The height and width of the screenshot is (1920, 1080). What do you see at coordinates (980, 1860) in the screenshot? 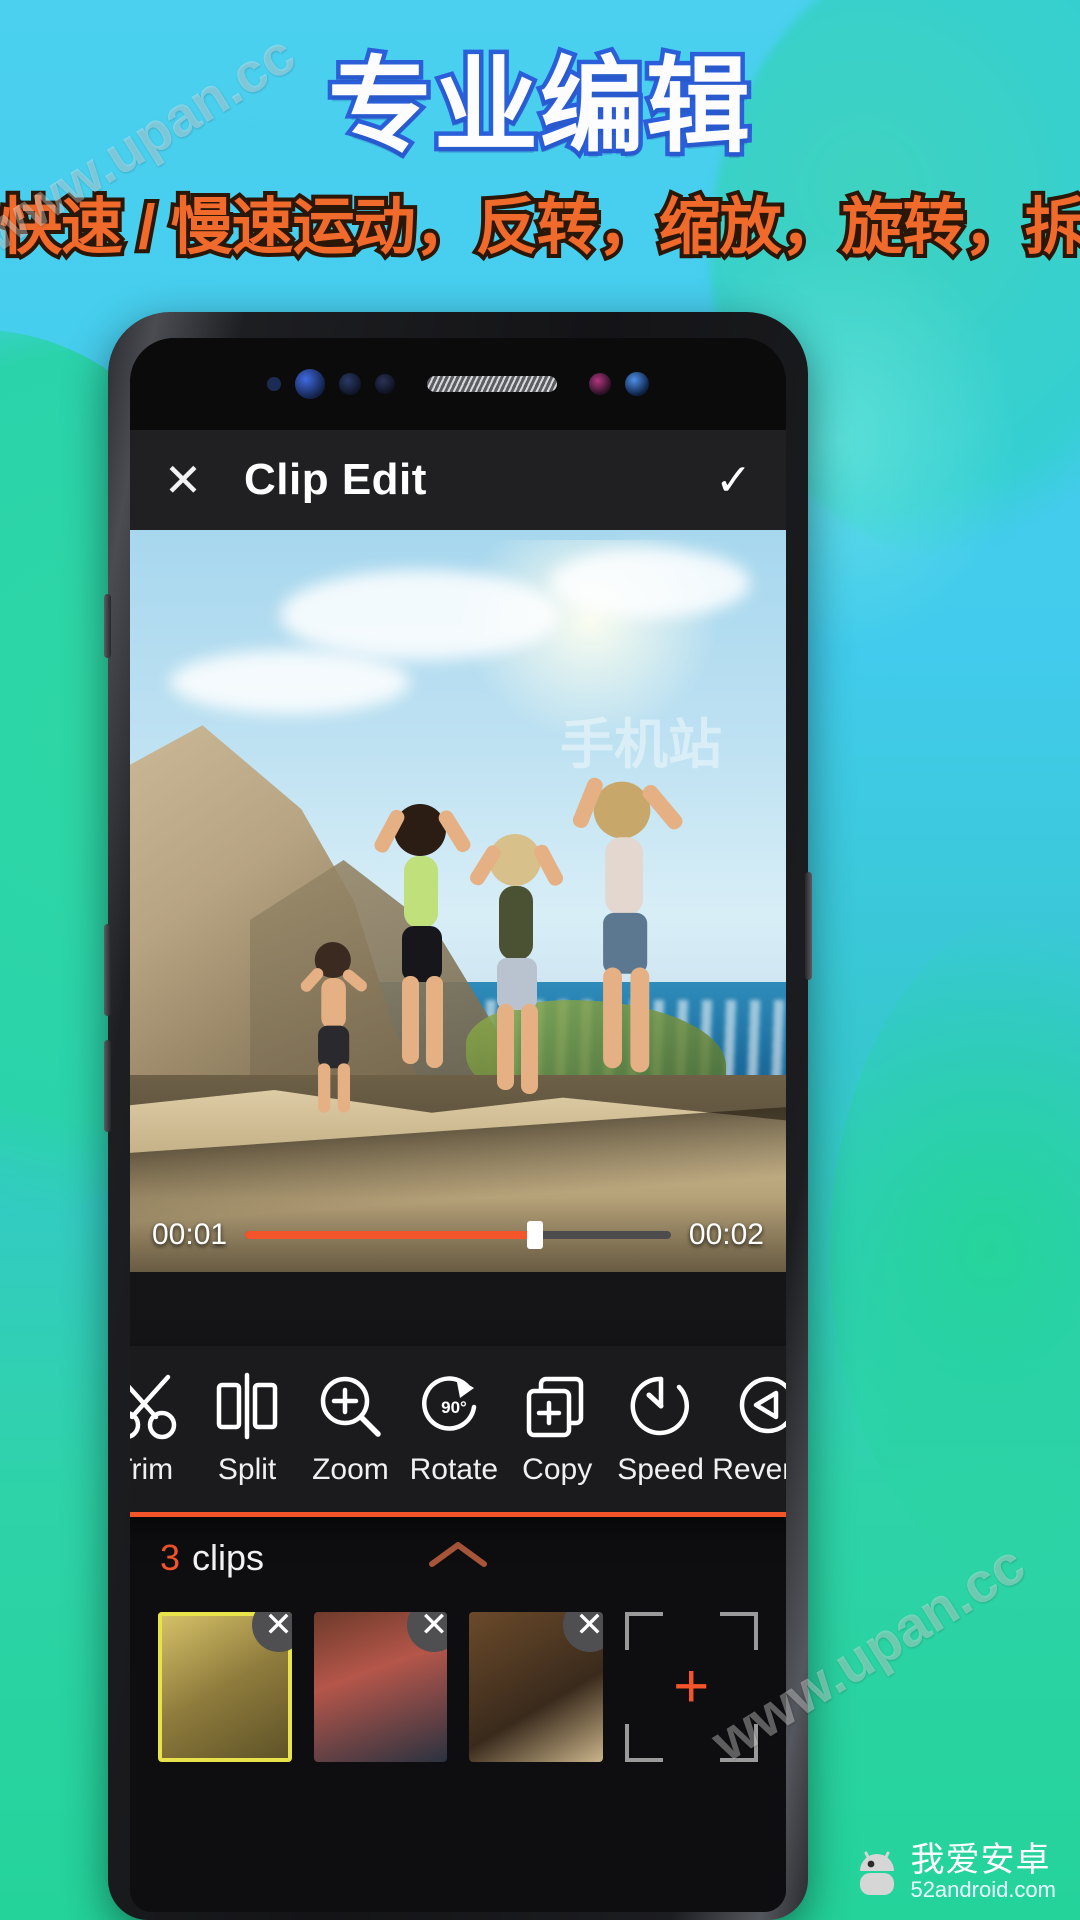
I see `site-badge-name: 我爱安卓` at bounding box center [980, 1860].